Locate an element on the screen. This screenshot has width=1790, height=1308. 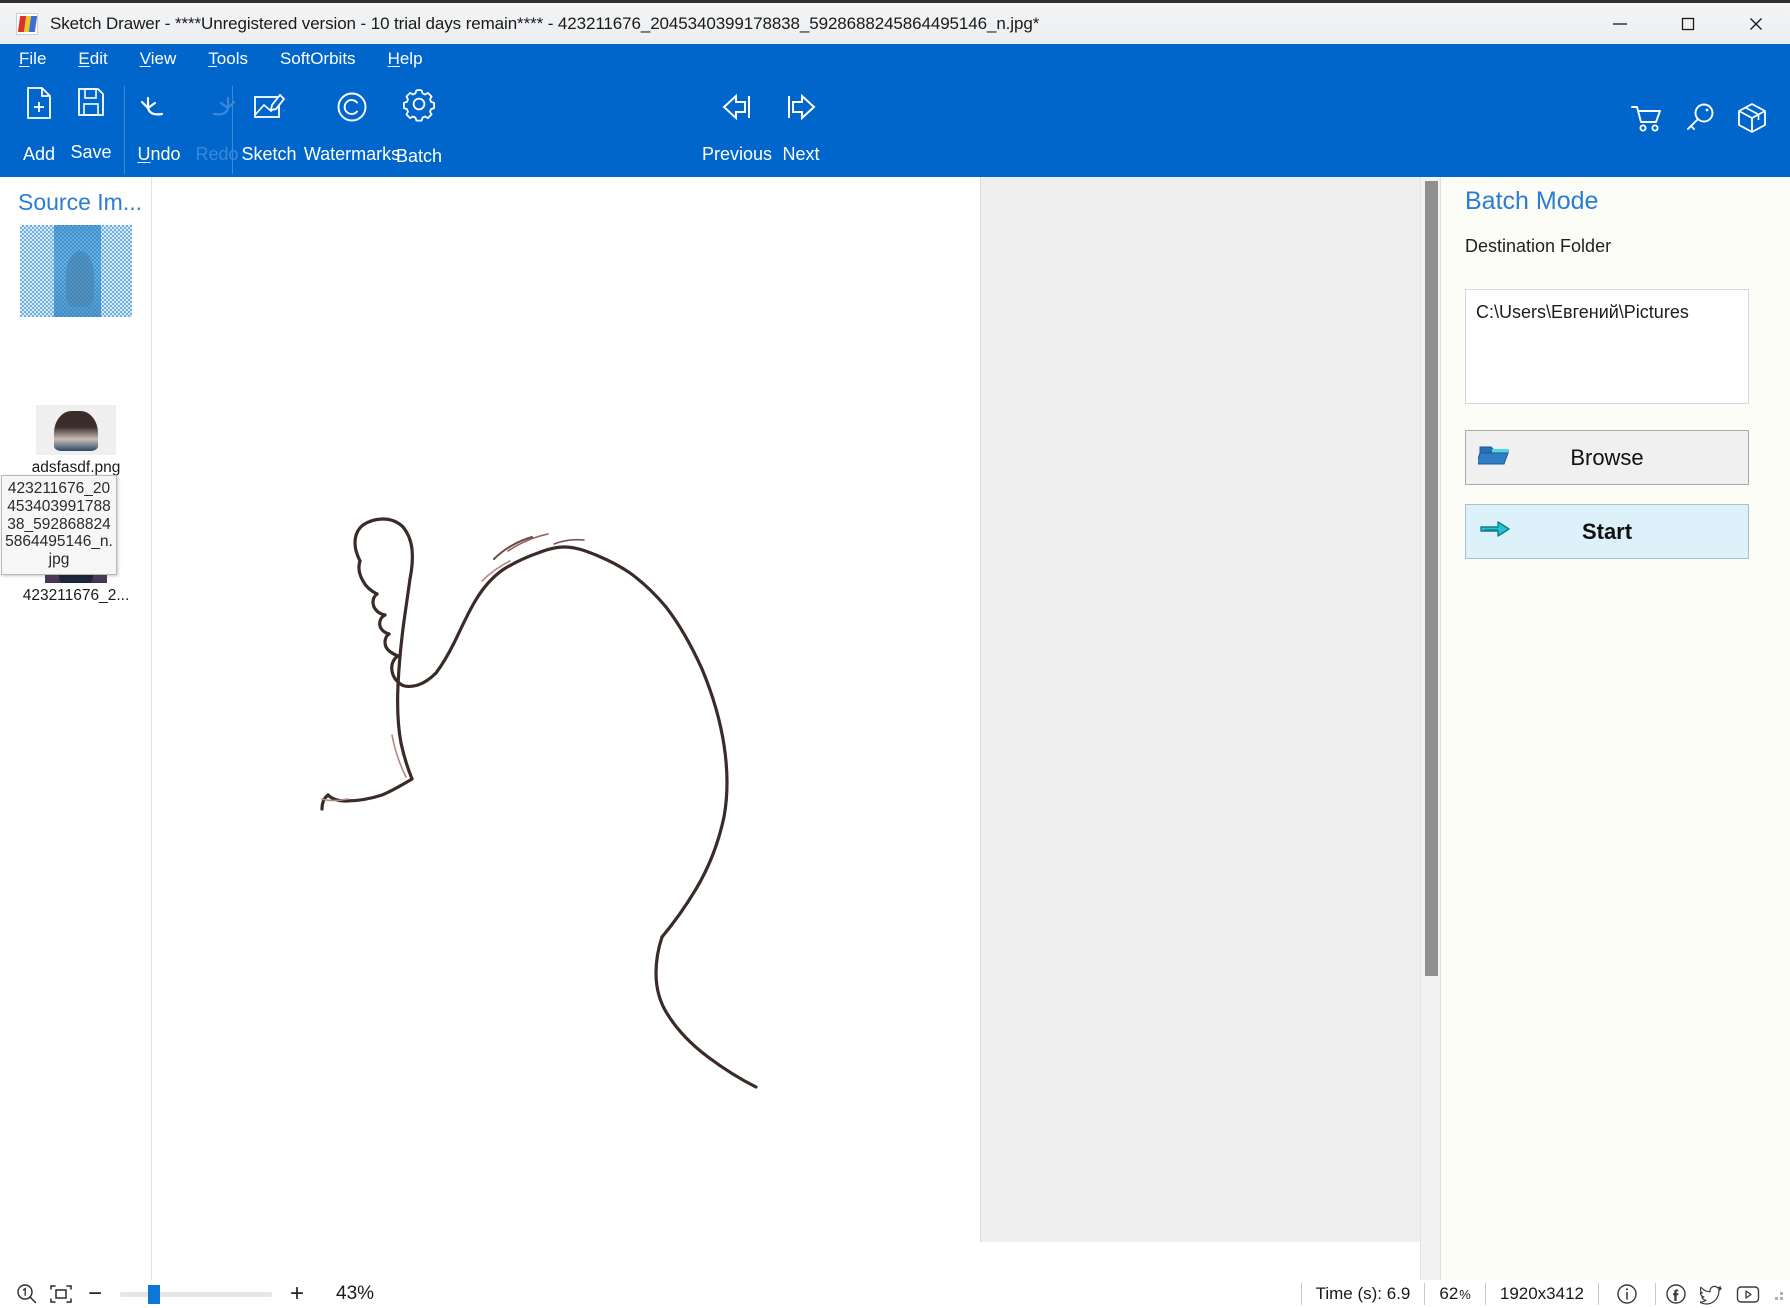
toolbar-right-icons is located at coordinates (1699, 120).